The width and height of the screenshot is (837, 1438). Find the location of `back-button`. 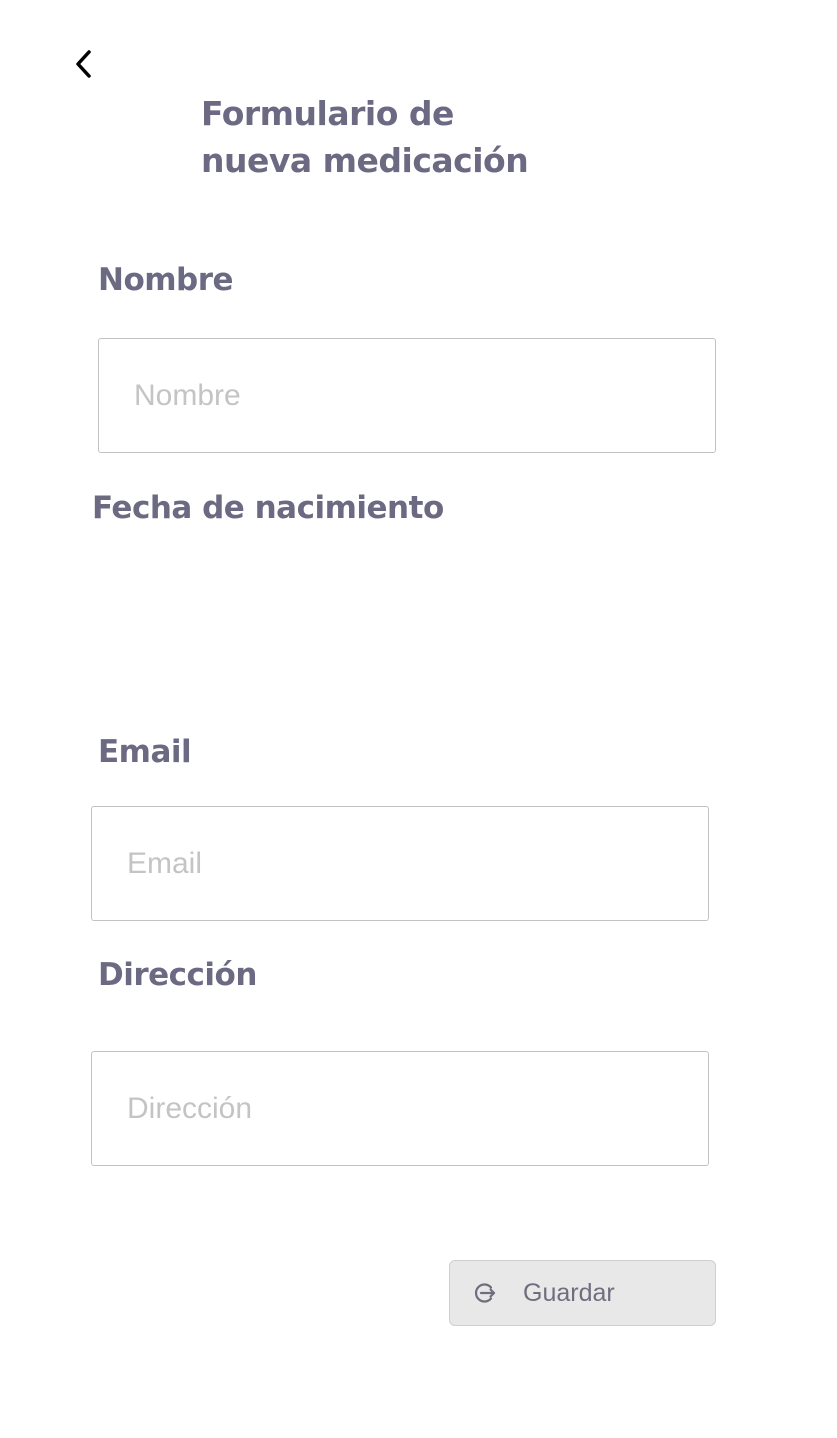

back-button is located at coordinates (84, 66).